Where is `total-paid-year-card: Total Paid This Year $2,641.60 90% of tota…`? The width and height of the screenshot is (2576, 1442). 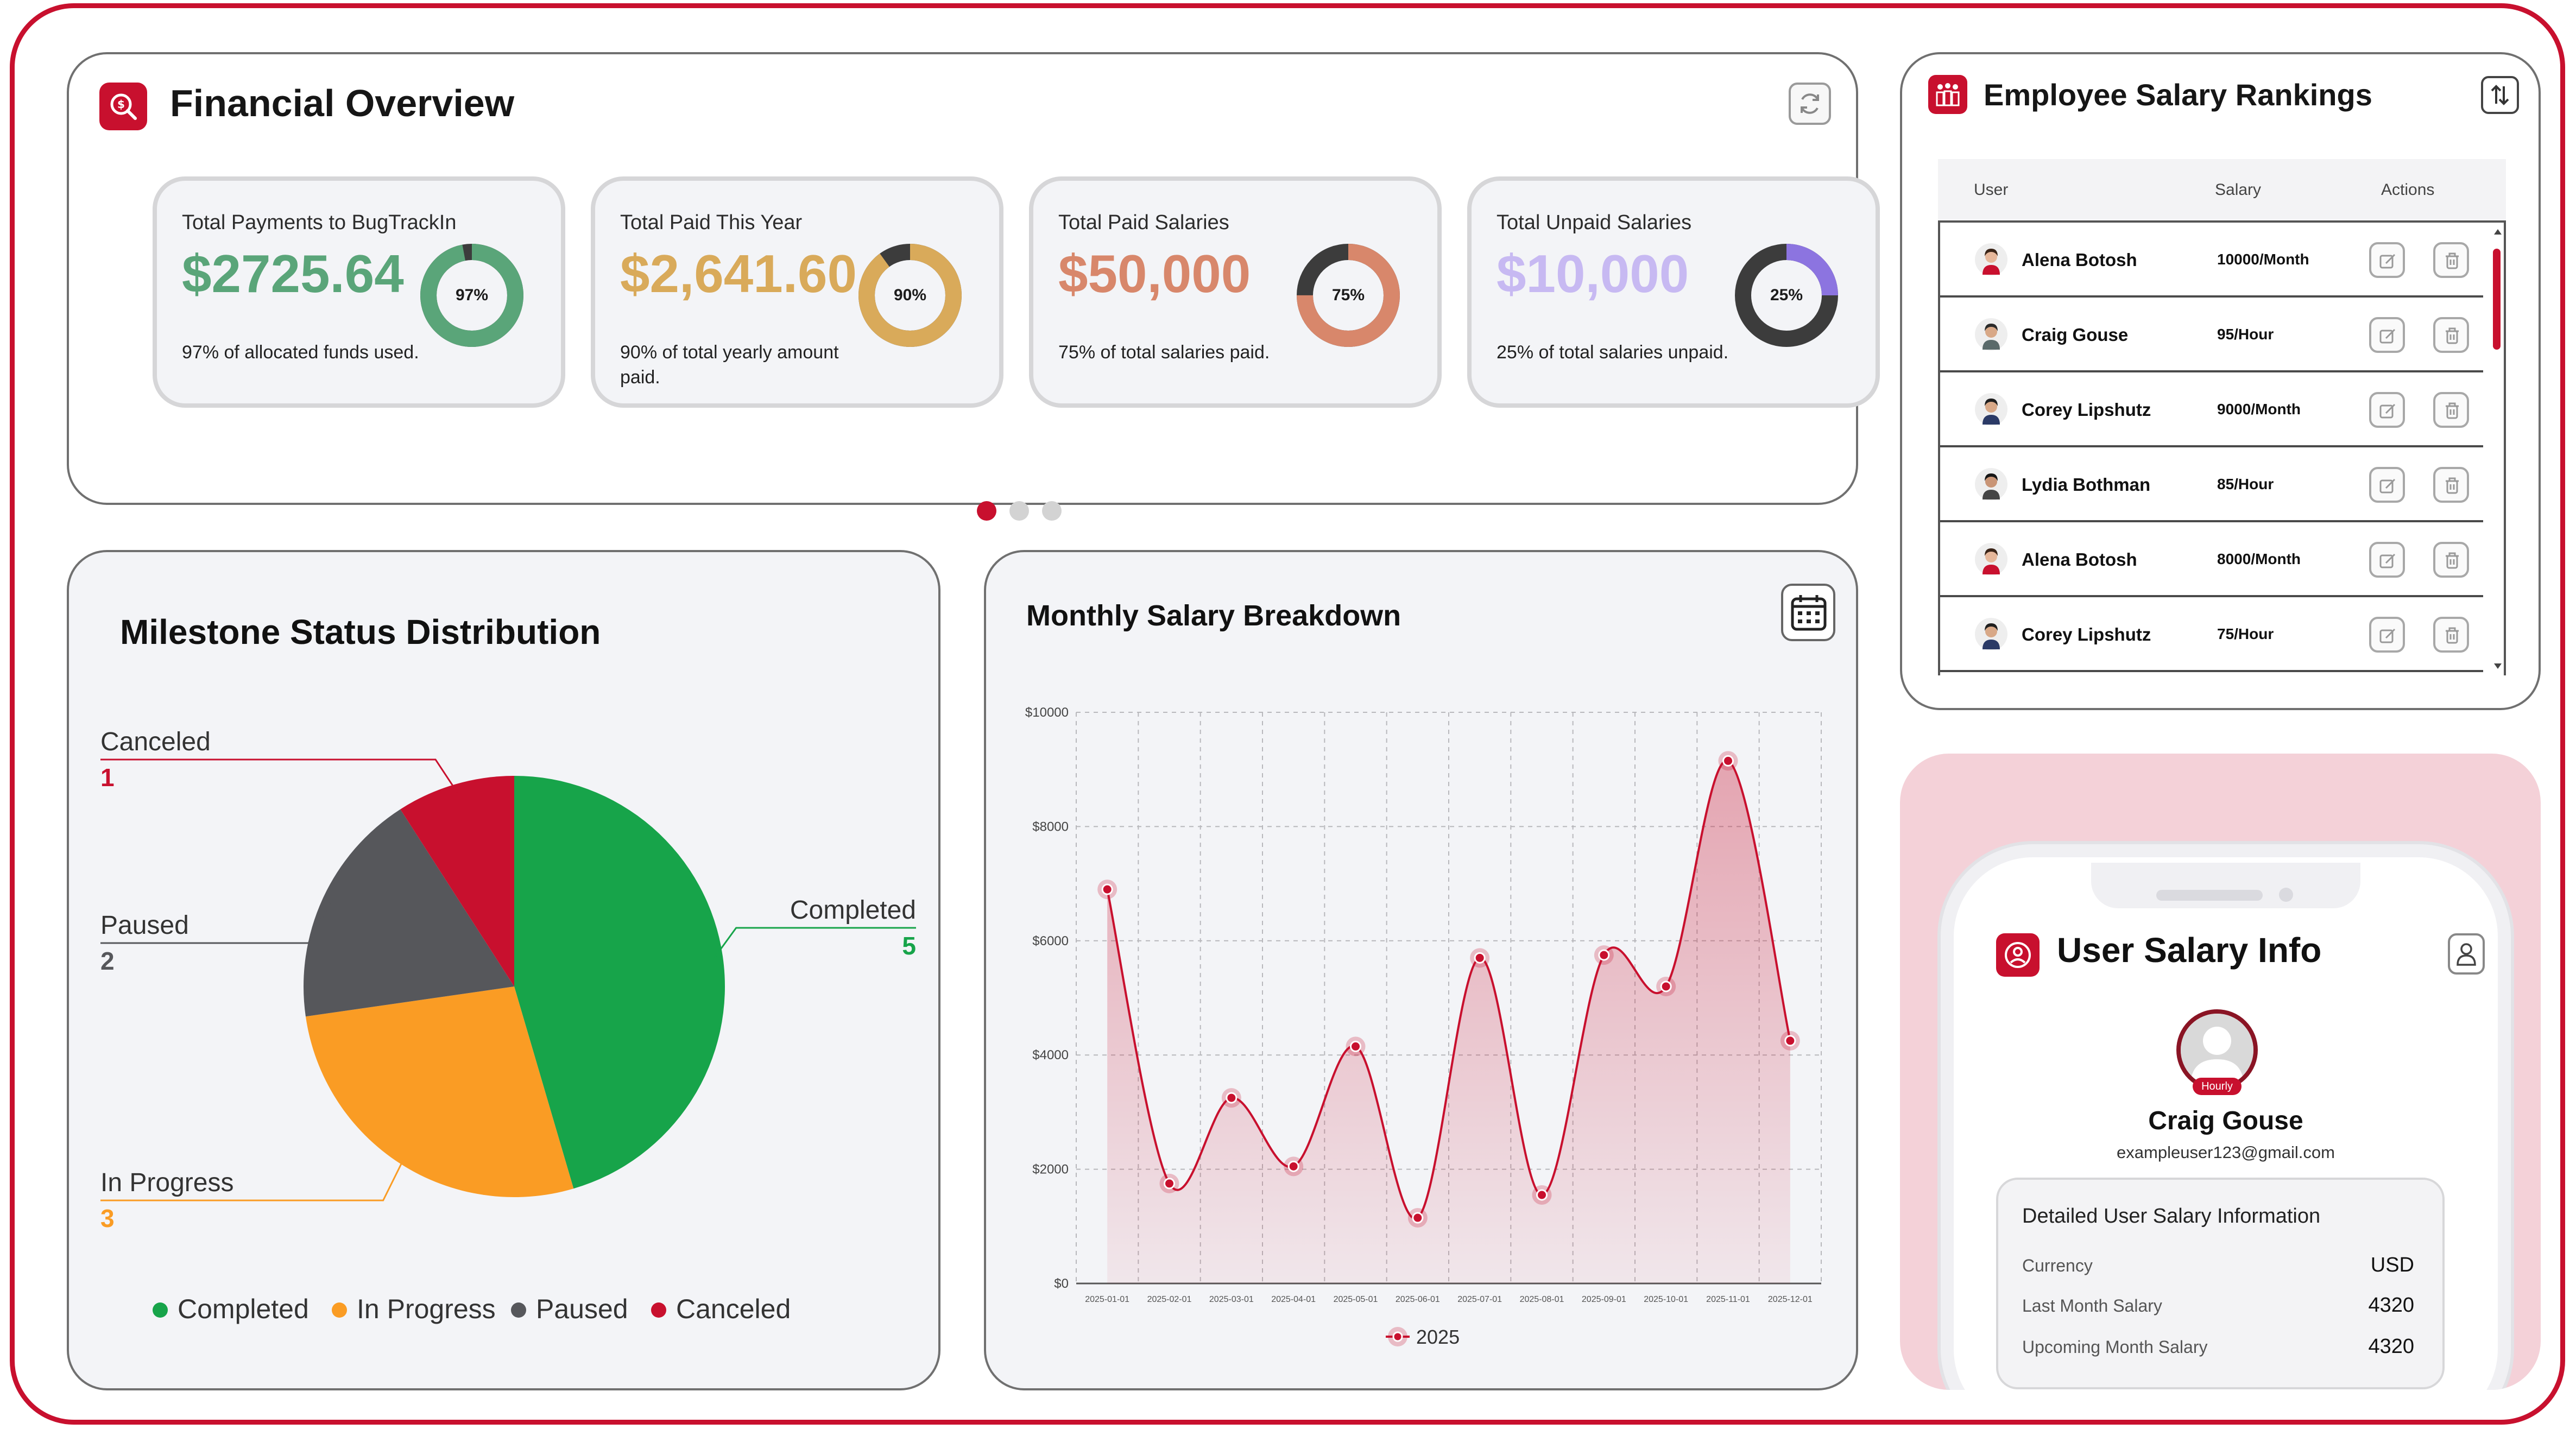 total-paid-year-card: Total Paid This Year $2,641.60 90% of tota… is located at coordinates (797, 292).